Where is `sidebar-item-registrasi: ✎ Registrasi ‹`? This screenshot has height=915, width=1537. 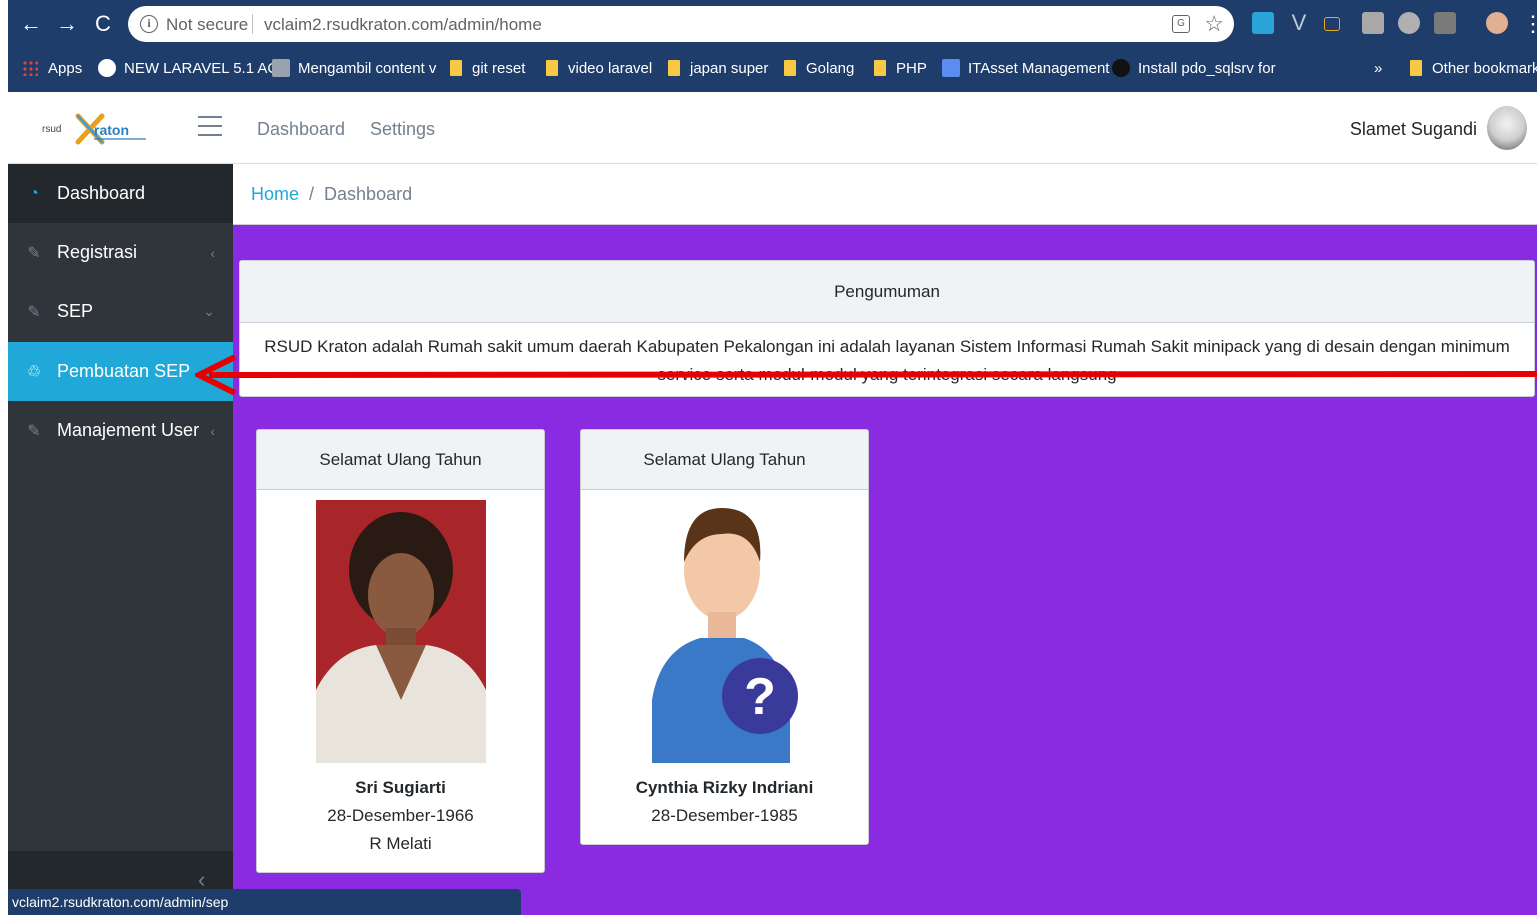
sidebar-item-registrasi: ✎ Registrasi ‹ is located at coordinates (120, 252).